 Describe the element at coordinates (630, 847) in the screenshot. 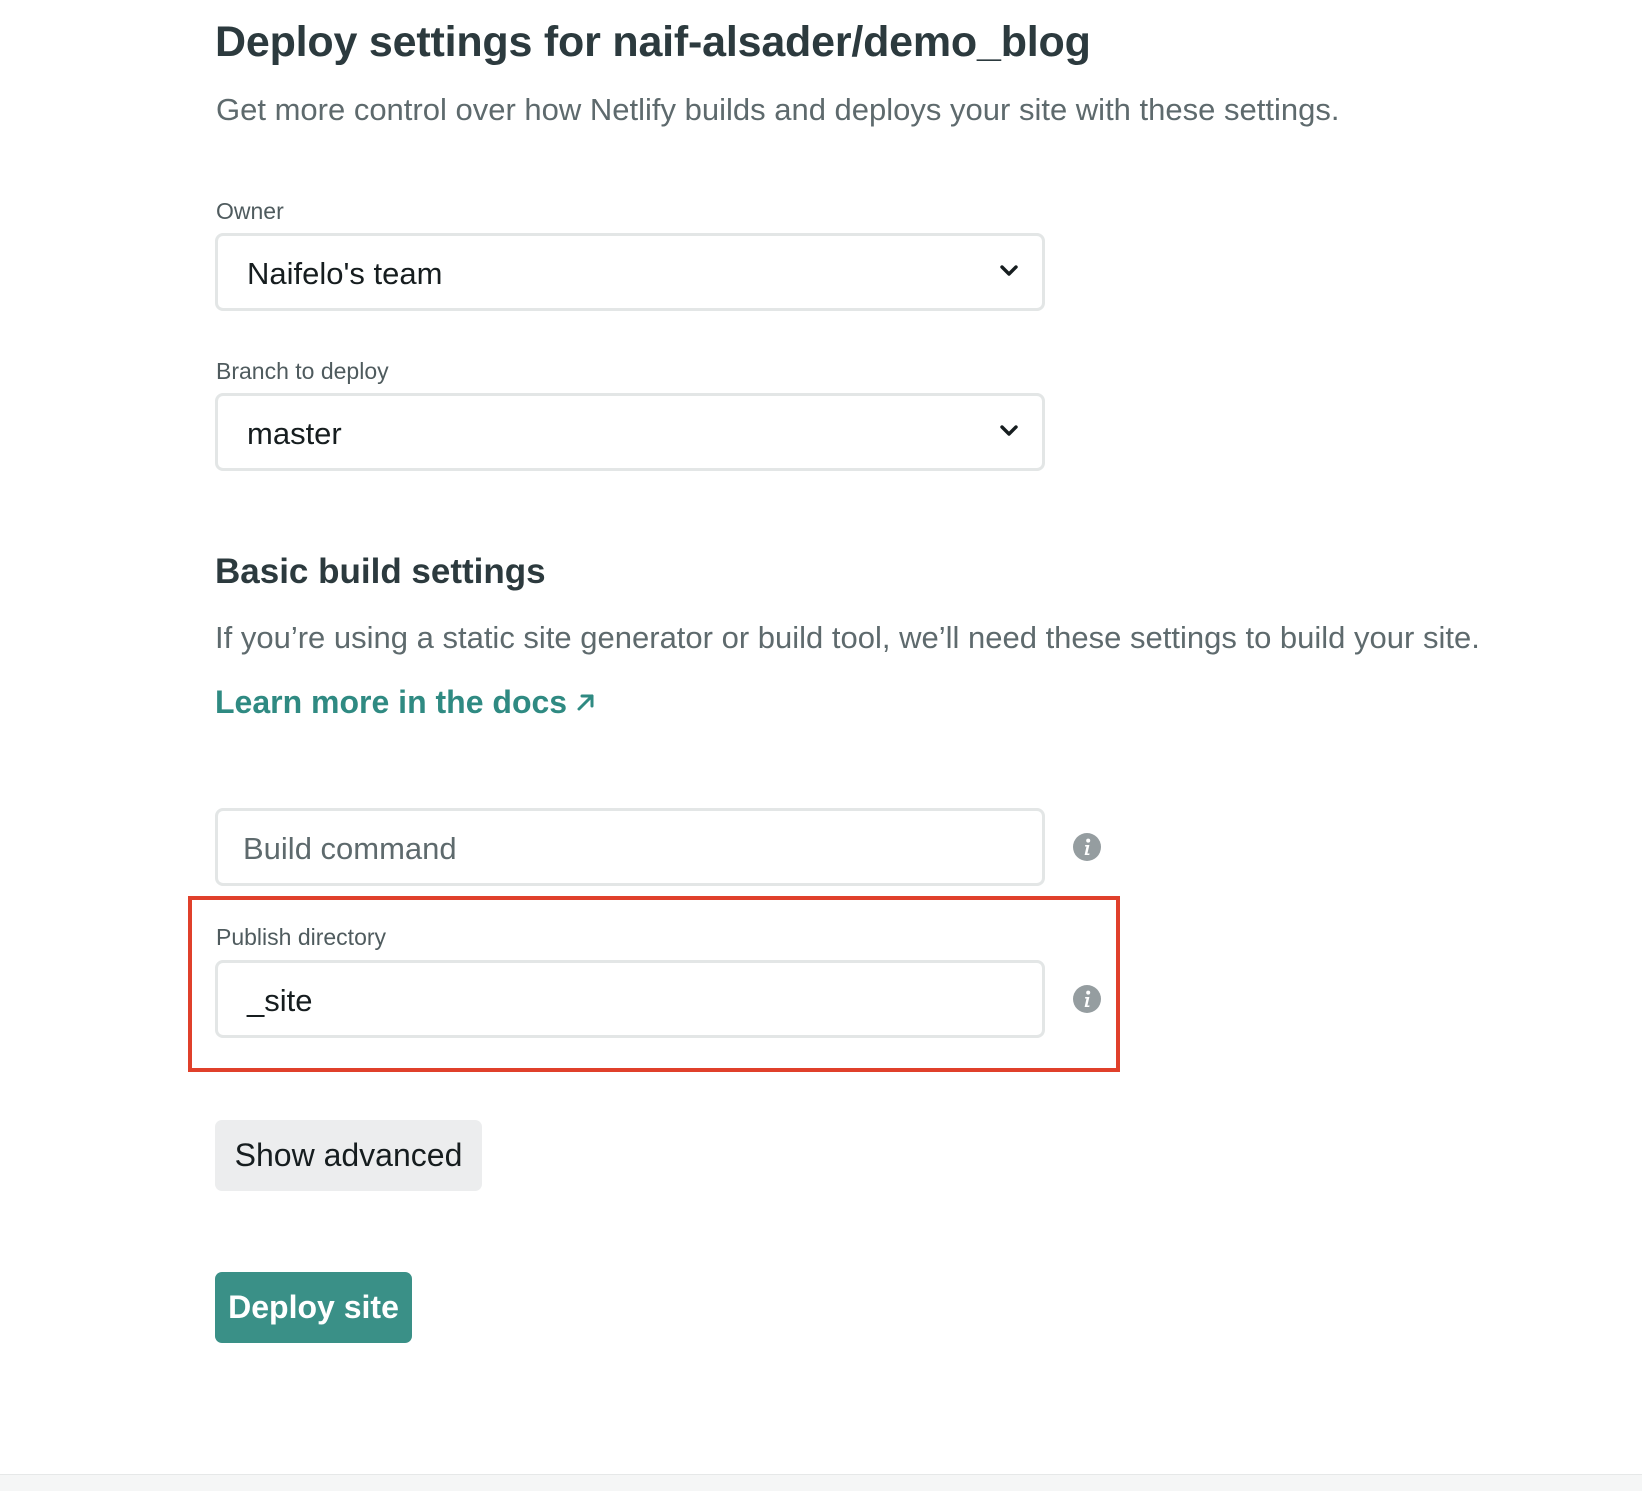

I see `build-command-input: Build command` at that location.